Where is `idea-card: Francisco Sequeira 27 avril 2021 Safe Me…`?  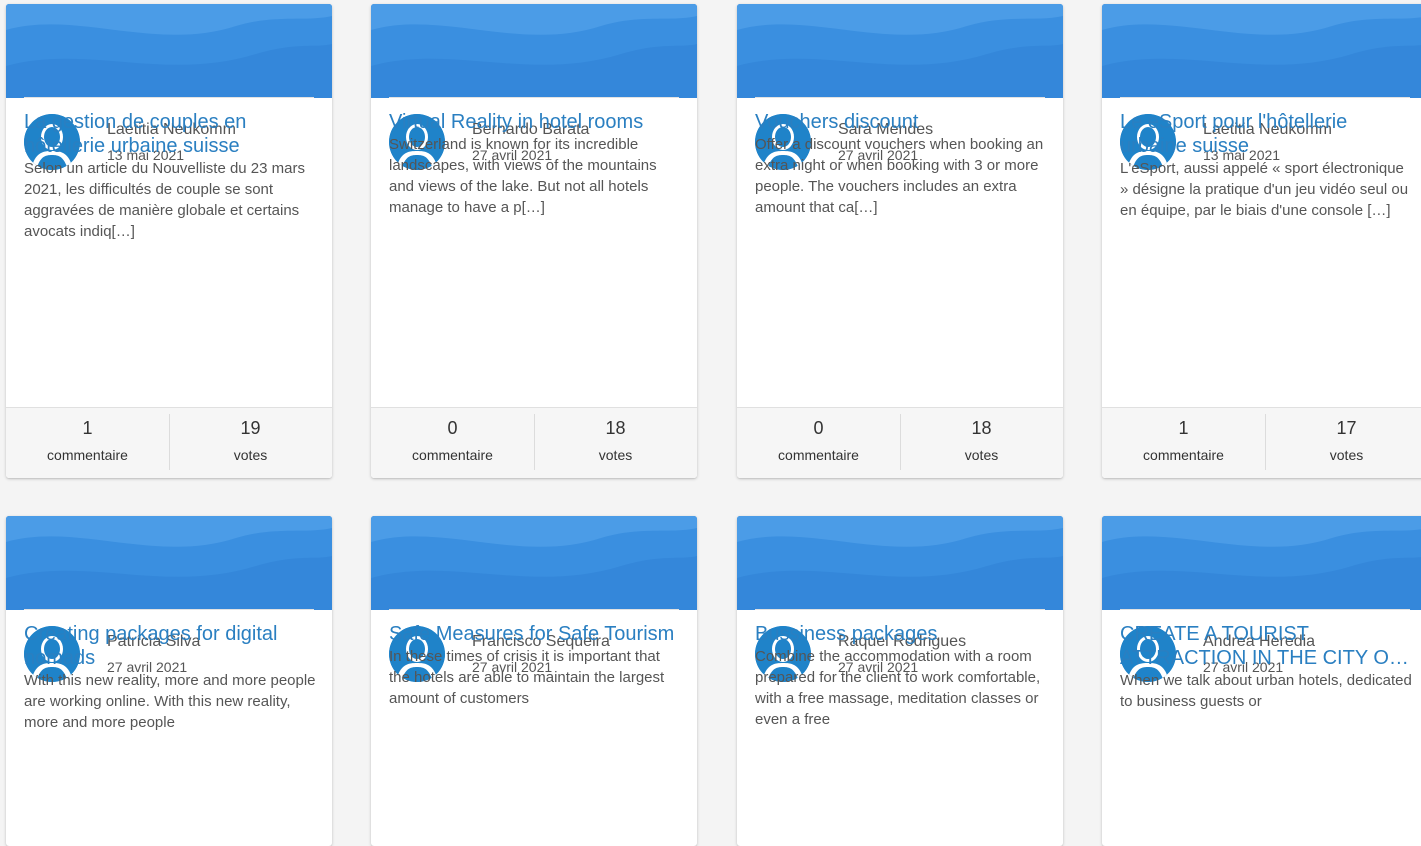
idea-card: Francisco Sequeira 27 avril 2021 Safe Me… is located at coordinates (534, 681).